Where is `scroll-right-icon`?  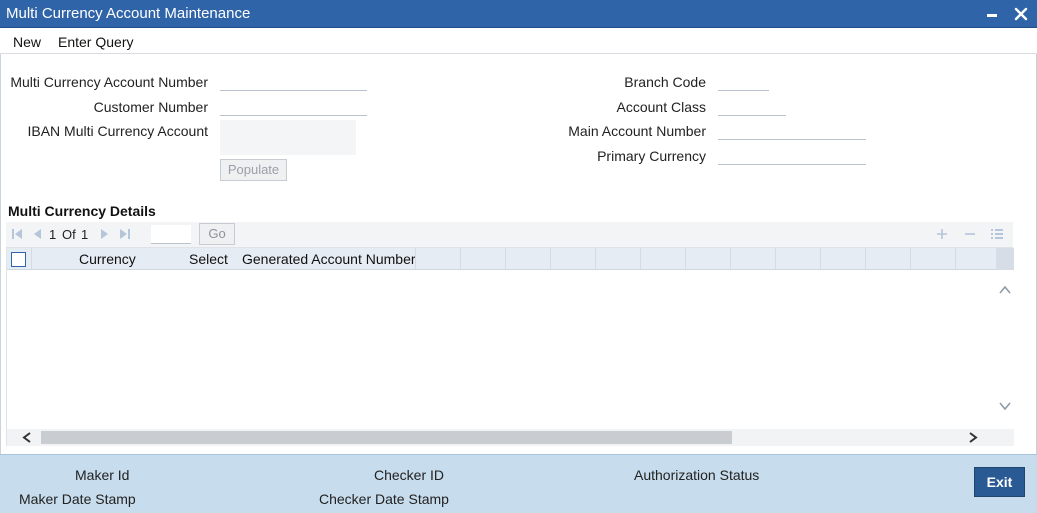 scroll-right-icon is located at coordinates (973, 439).